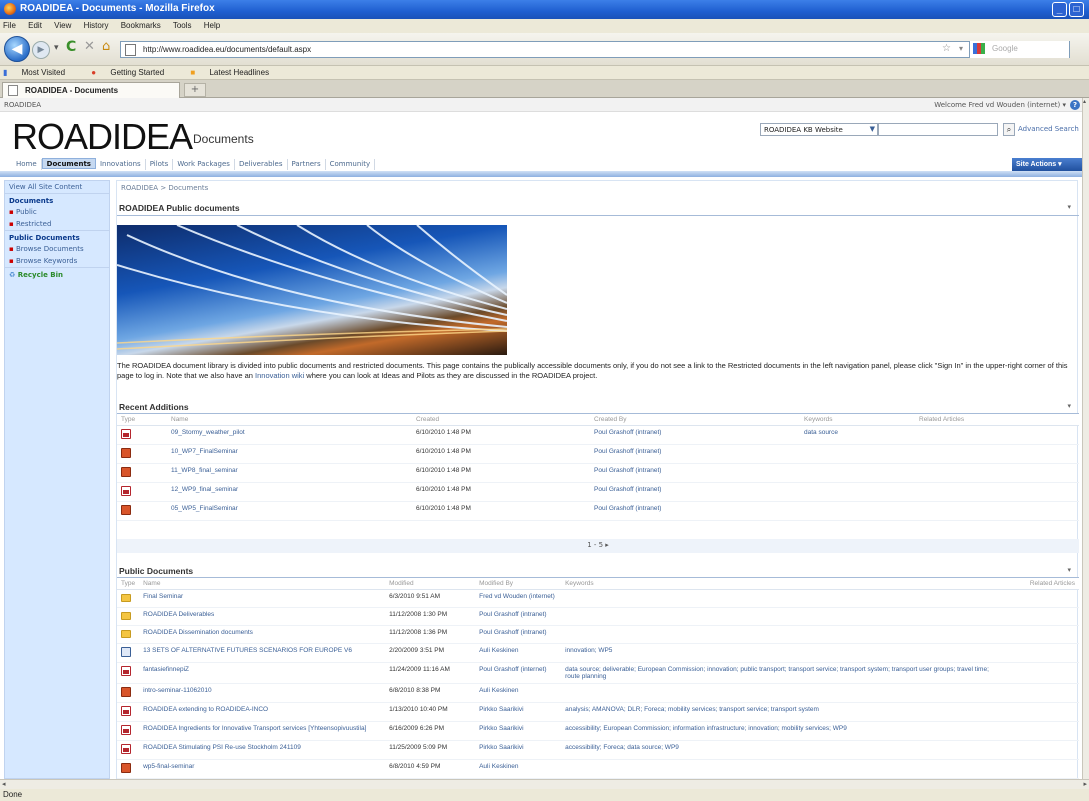  I want to click on keywords-link: data source, so click(857, 435).